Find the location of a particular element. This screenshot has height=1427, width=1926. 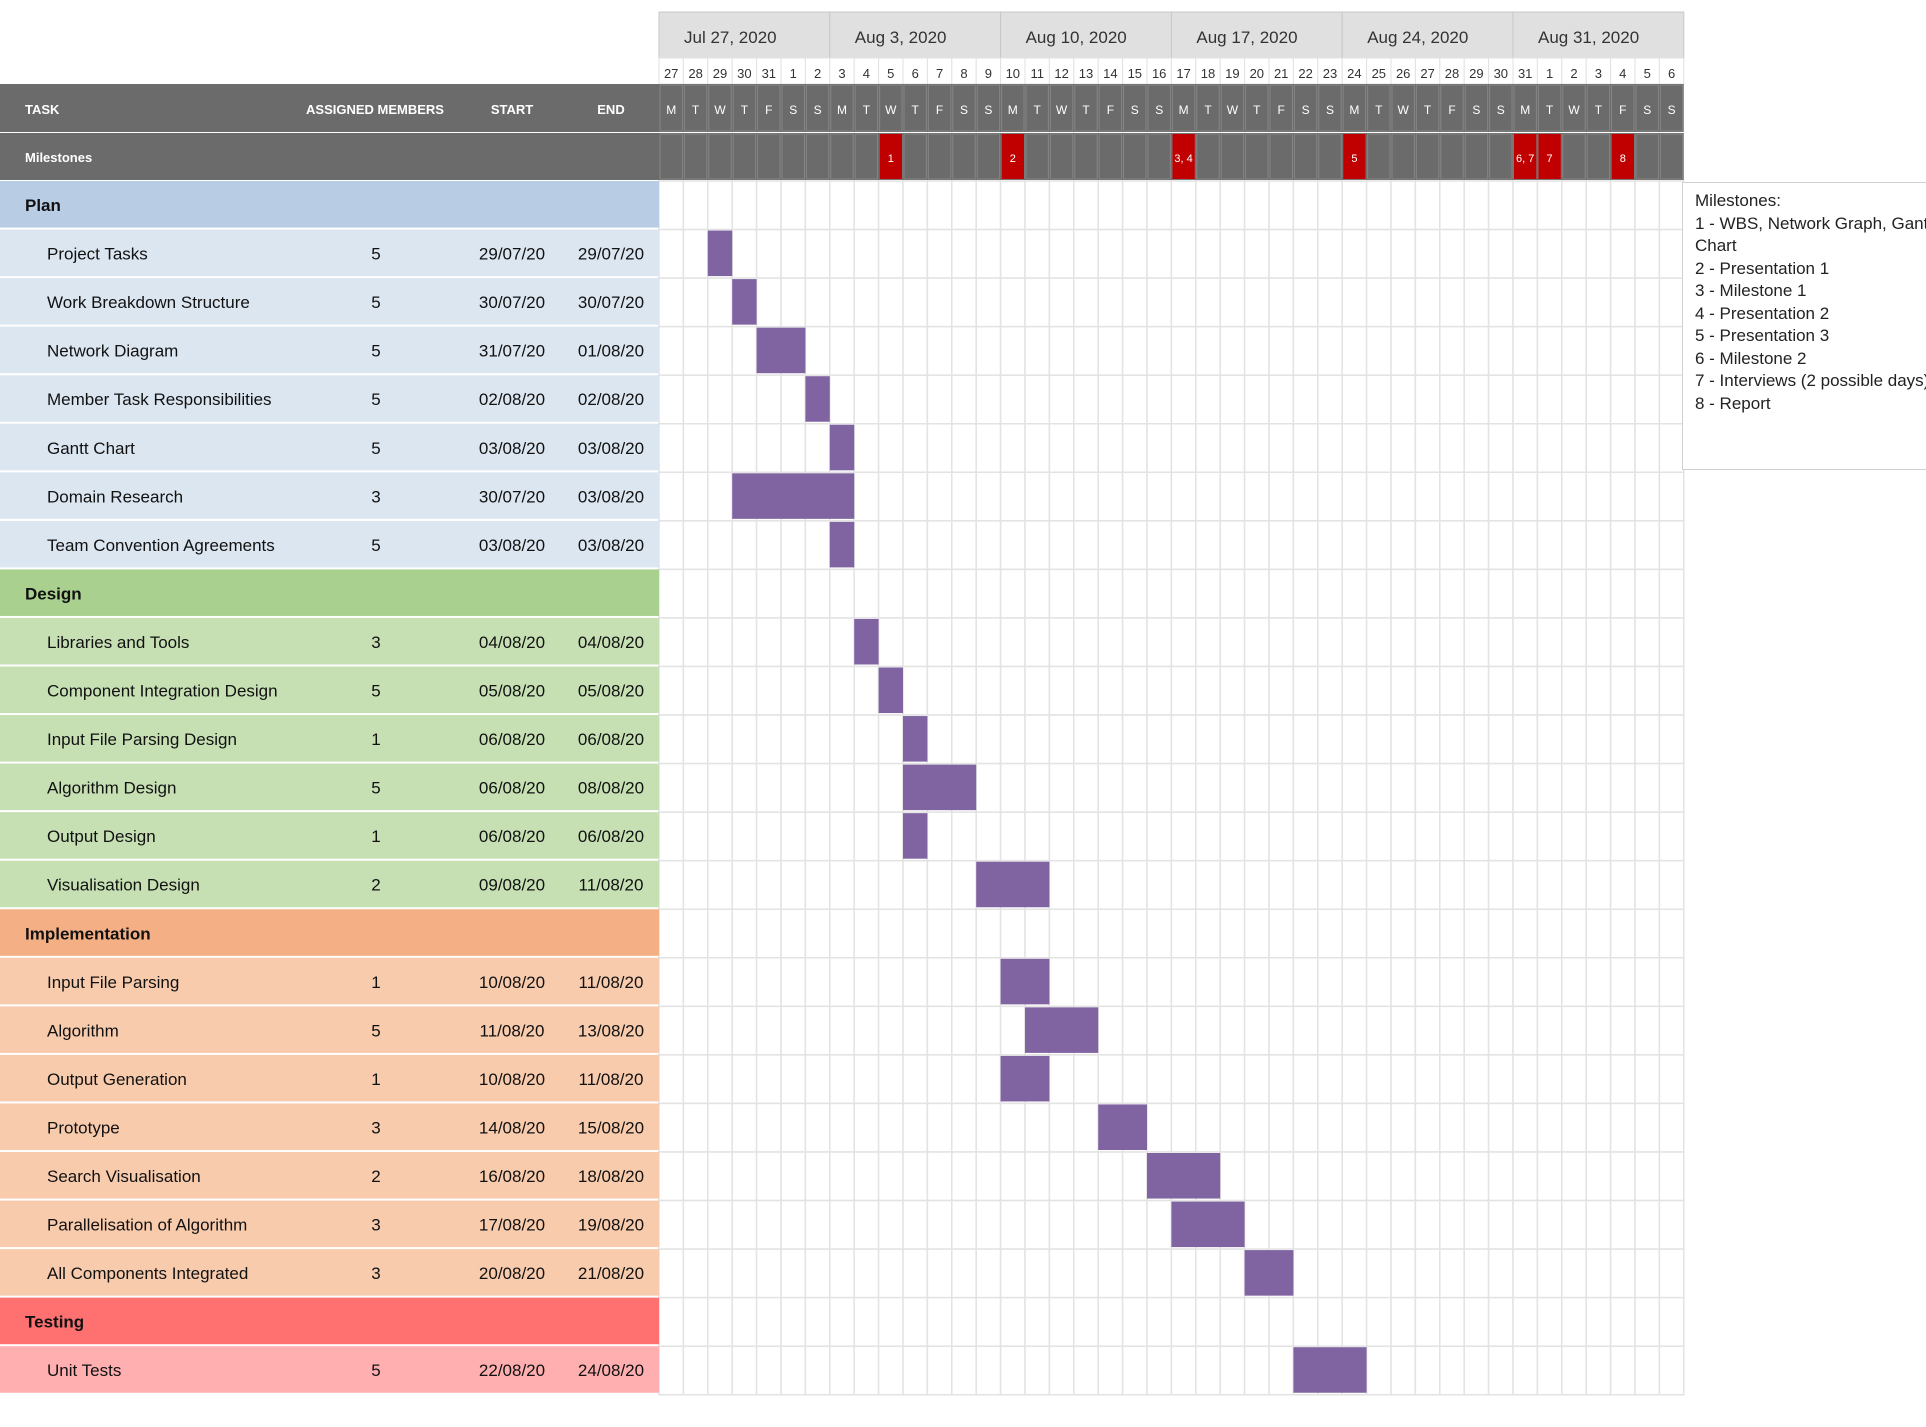

task-start: 22/08/20 is located at coordinates (512, 1370).